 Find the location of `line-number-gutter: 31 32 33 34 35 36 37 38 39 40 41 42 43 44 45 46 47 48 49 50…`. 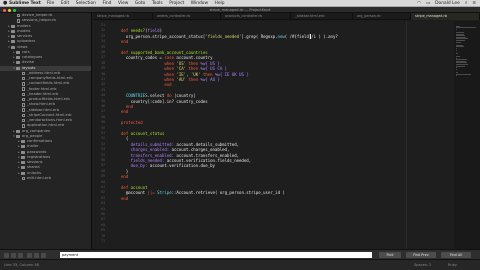

line-number-gutter: 31 32 33 34 35 36 37 38 39 40 41 42 43 44 45 46 47 48 49 50… is located at coordinates (100, 135).